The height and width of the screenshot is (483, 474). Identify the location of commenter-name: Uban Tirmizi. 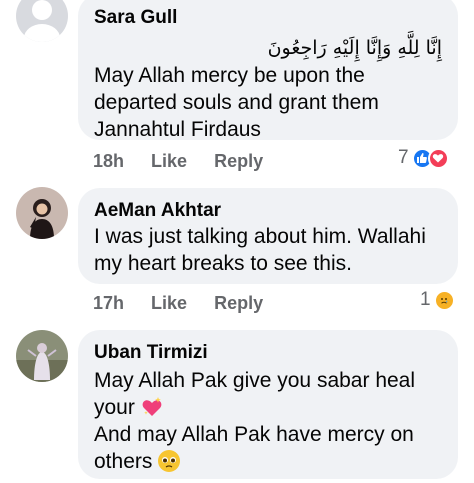
(268, 353).